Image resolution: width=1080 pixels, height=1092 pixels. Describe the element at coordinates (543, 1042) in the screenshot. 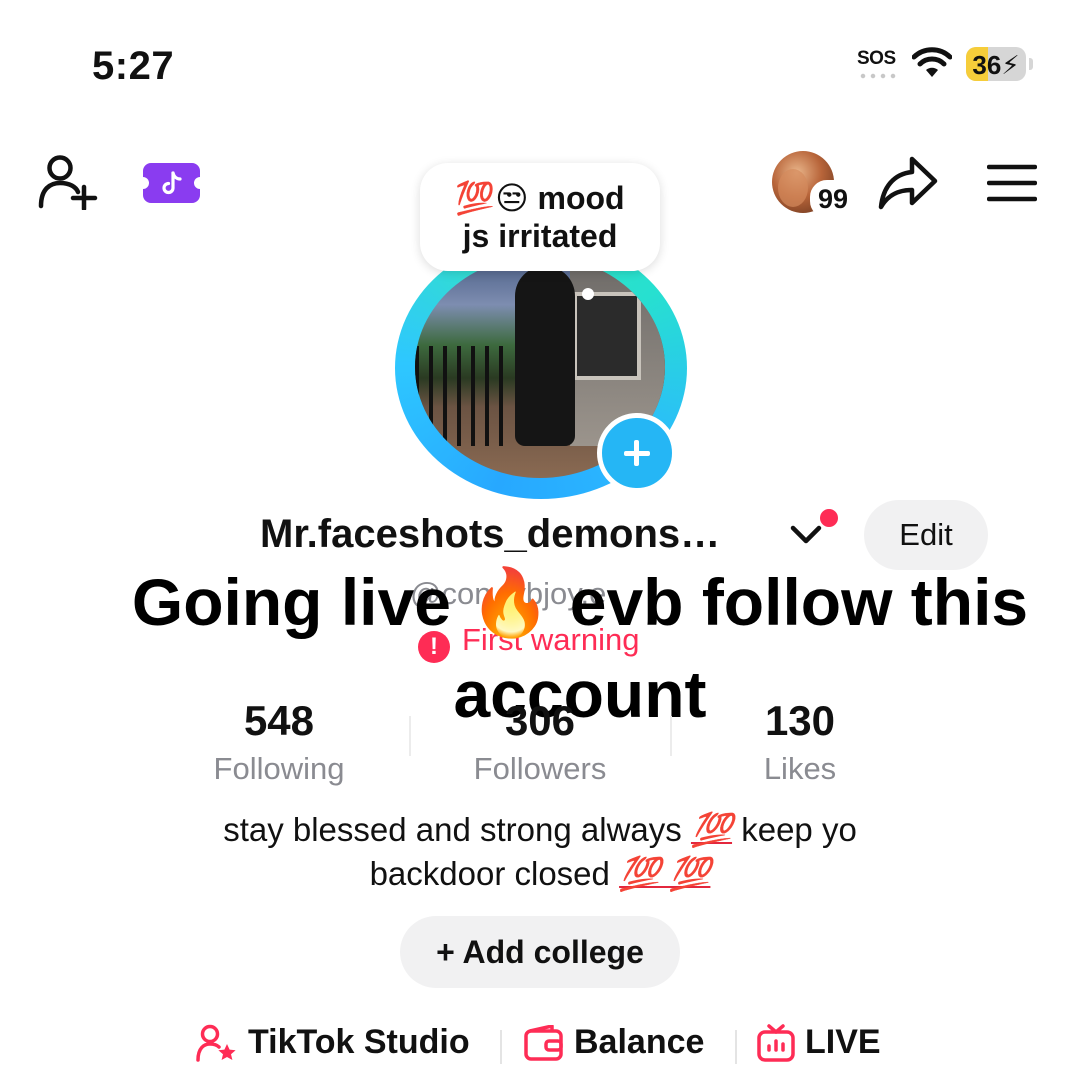

I see `wallet-icon` at that location.